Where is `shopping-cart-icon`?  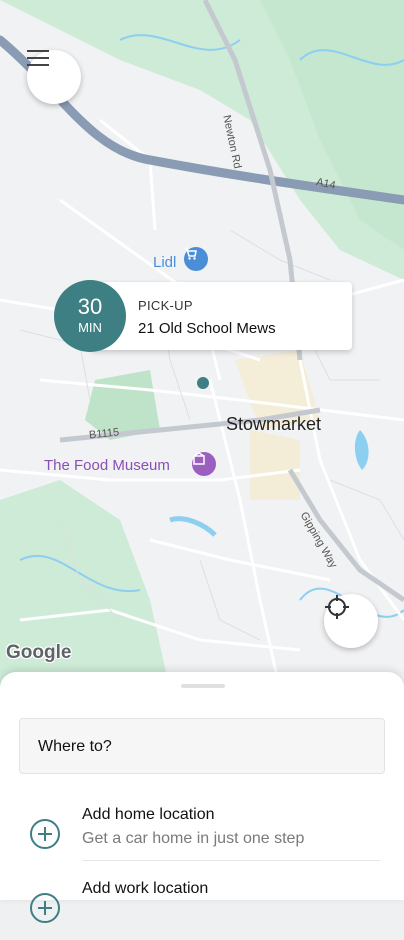
shopping-cart-icon is located at coordinates (196, 259).